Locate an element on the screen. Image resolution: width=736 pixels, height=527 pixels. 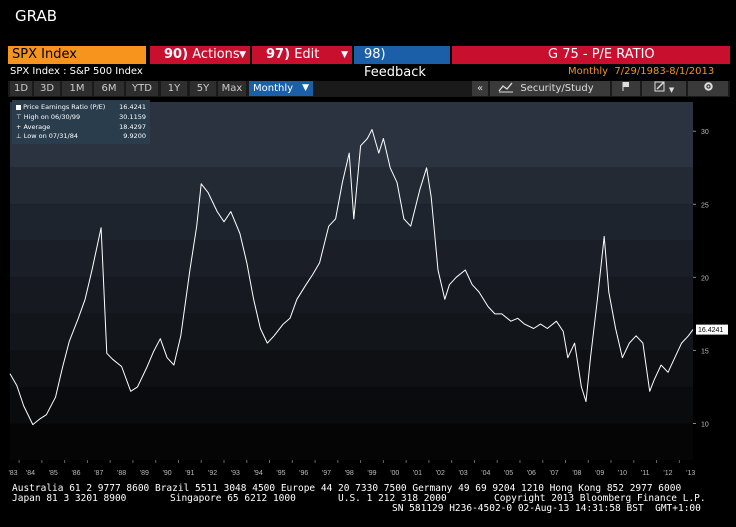
x-tick-label: '96 is located at coordinates (303, 473).